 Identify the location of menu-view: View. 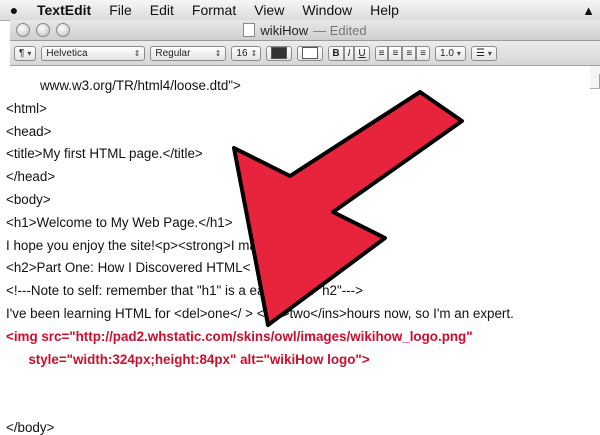
(269, 10).